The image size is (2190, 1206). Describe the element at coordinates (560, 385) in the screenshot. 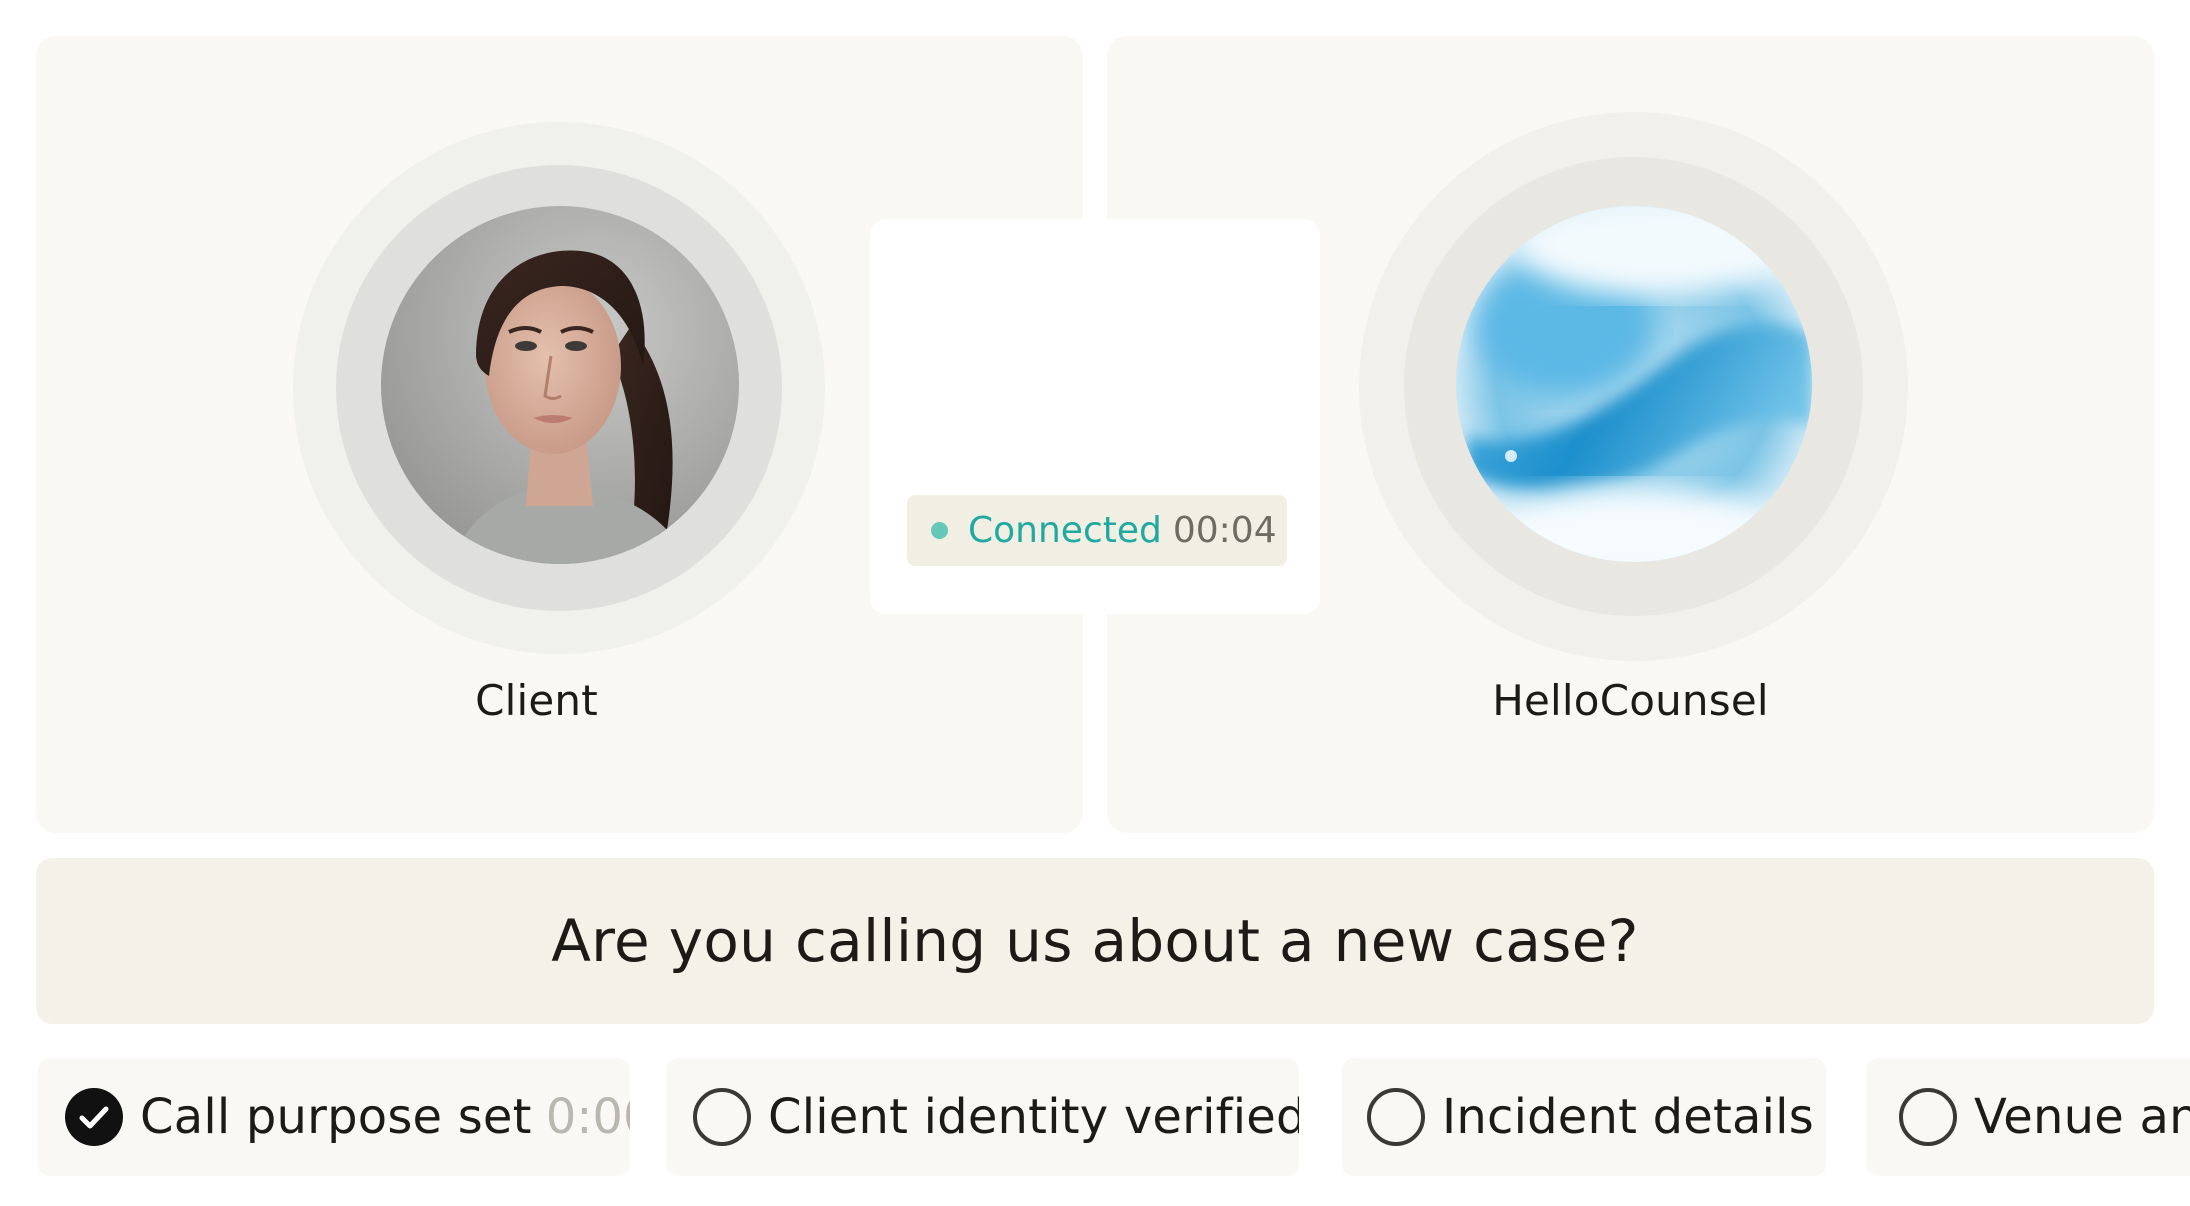

I see `client-avatar` at that location.